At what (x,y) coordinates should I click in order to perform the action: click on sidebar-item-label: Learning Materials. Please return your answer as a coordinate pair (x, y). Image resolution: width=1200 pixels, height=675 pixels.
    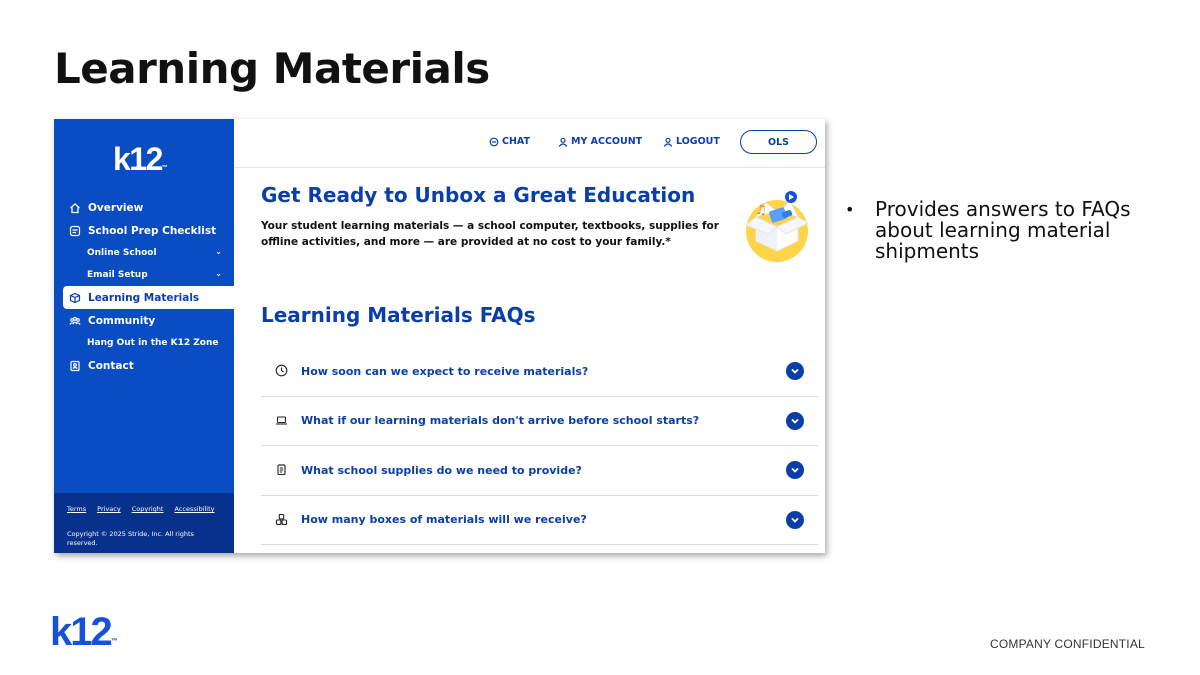
    Looking at the image, I should click on (144, 297).